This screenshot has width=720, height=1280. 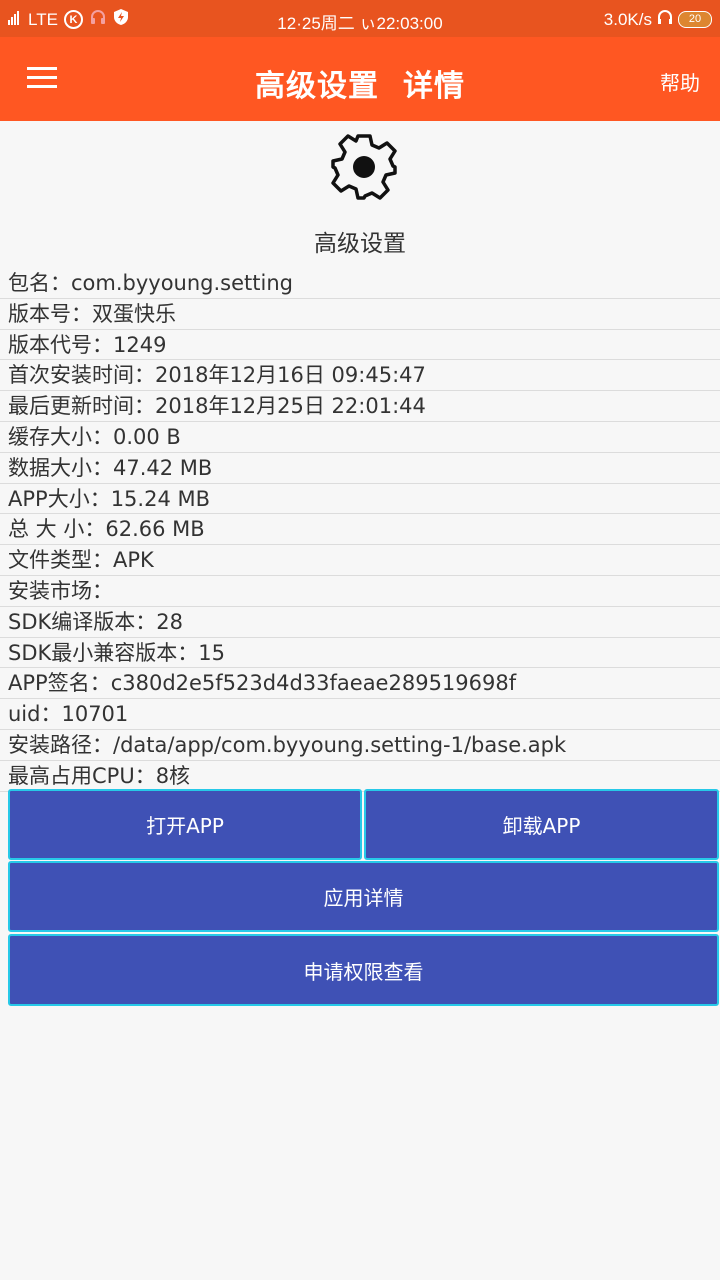 What do you see at coordinates (541, 824) in the screenshot?
I see `uninstall-app-button: 卸载APP` at bounding box center [541, 824].